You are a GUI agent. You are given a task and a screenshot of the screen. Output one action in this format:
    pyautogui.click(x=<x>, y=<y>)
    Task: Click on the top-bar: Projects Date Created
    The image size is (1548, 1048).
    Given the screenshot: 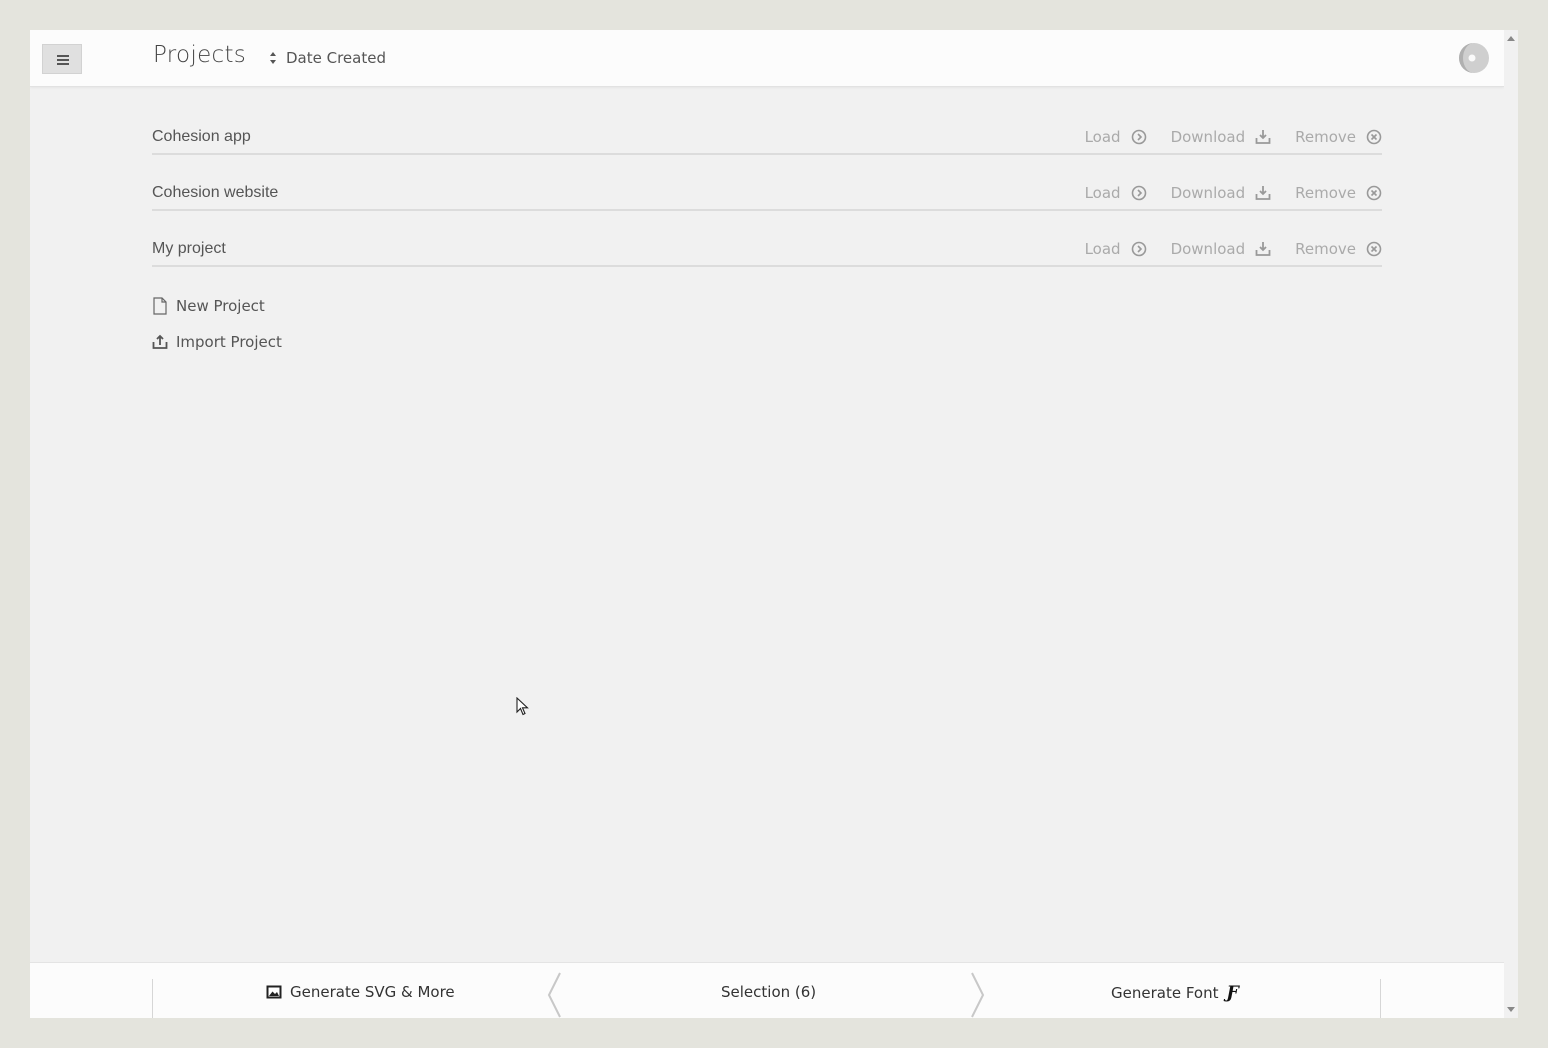 What is the action you would take?
    pyautogui.click(x=767, y=58)
    